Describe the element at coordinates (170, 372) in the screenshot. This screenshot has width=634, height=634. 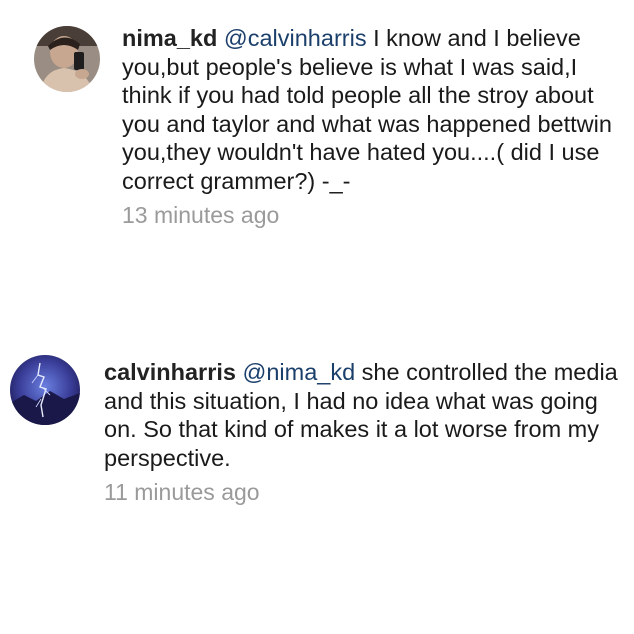
I see `comment-username: calvinharris` at that location.